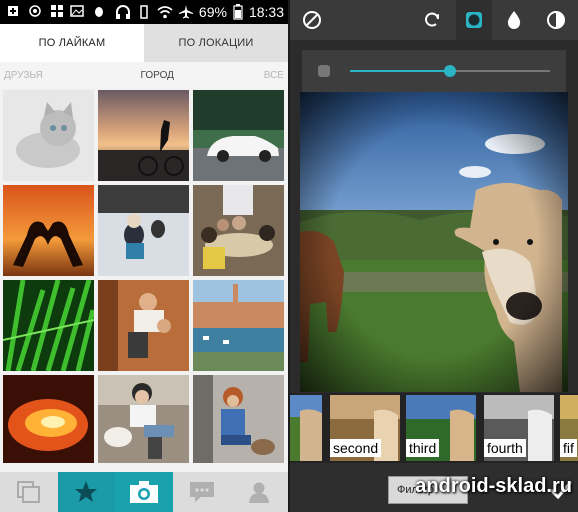  I want to click on filter-label-fourth: fourth, so click(505, 448).